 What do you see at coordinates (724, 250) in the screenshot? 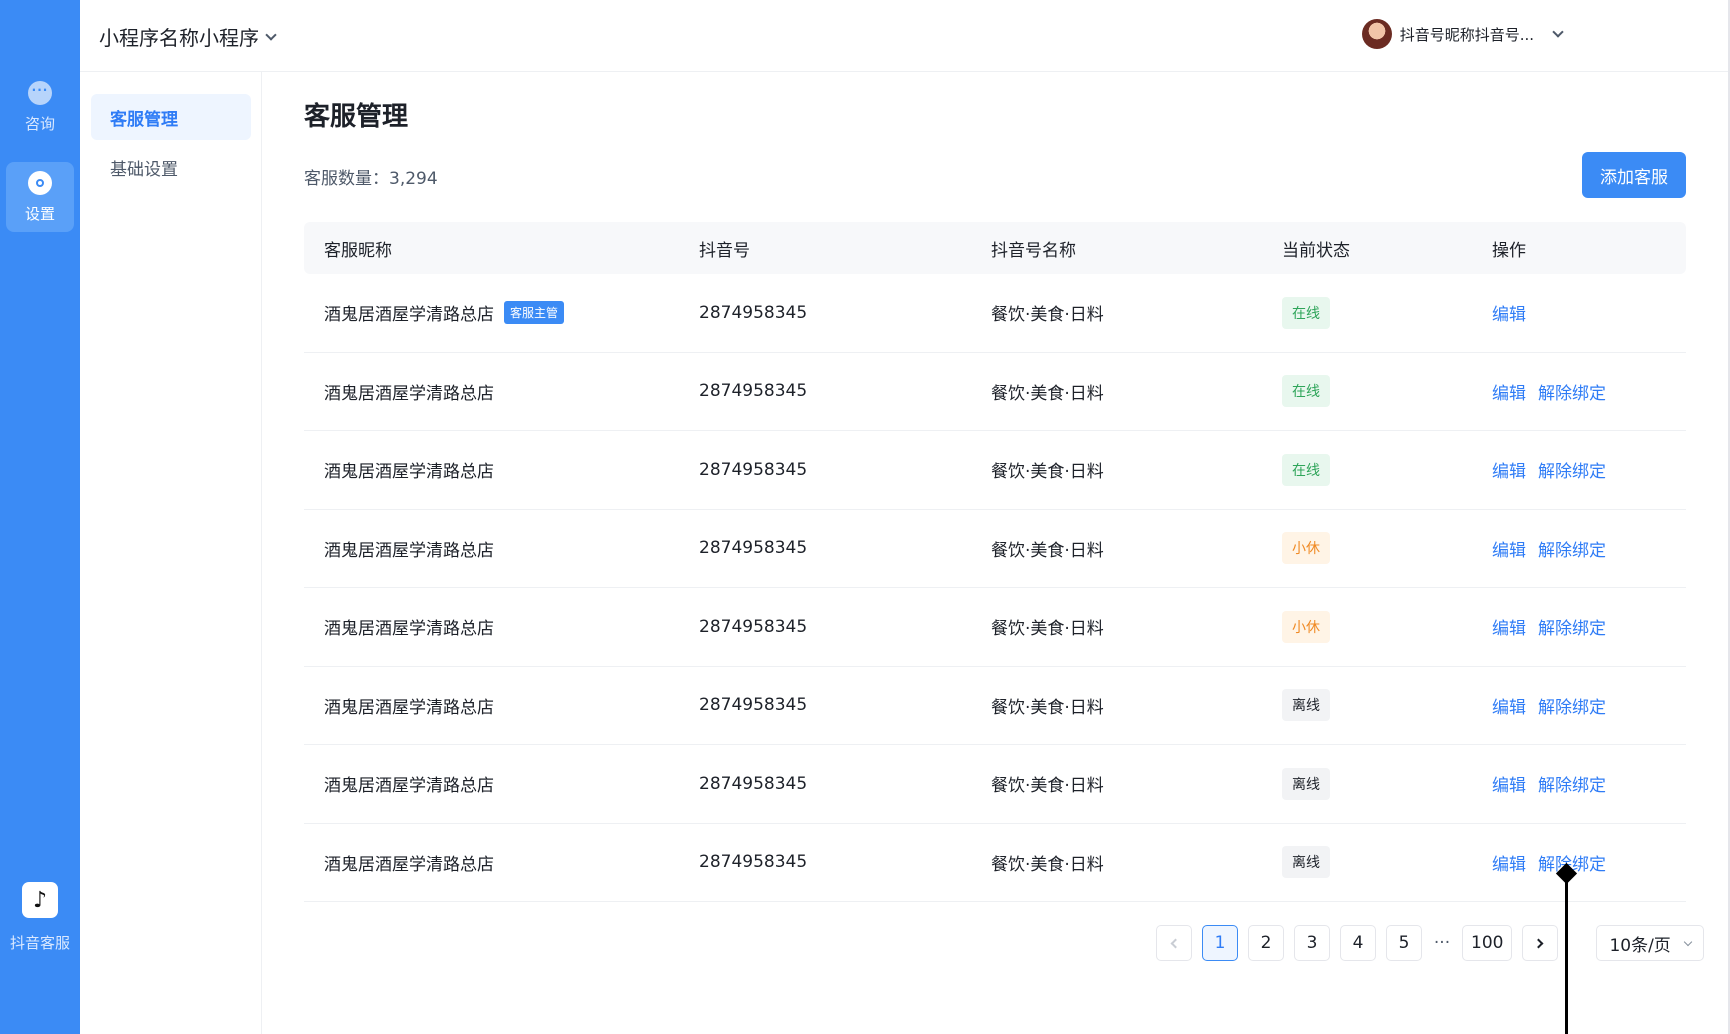
I see `column-header-douyin-id: 抖音号` at bounding box center [724, 250].